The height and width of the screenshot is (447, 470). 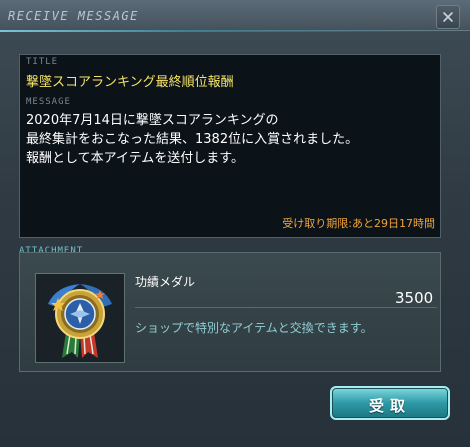 What do you see at coordinates (152, 120) in the screenshot?
I see `message-line-1: 2020年7月14日に撃墜スコアランキングの` at bounding box center [152, 120].